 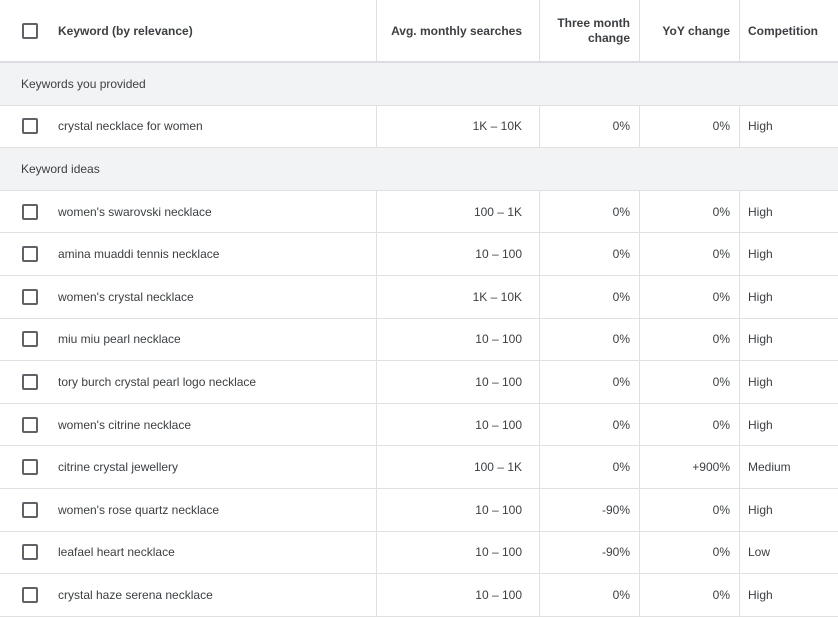 What do you see at coordinates (30, 30) in the screenshot?
I see `select-all-checkbox` at bounding box center [30, 30].